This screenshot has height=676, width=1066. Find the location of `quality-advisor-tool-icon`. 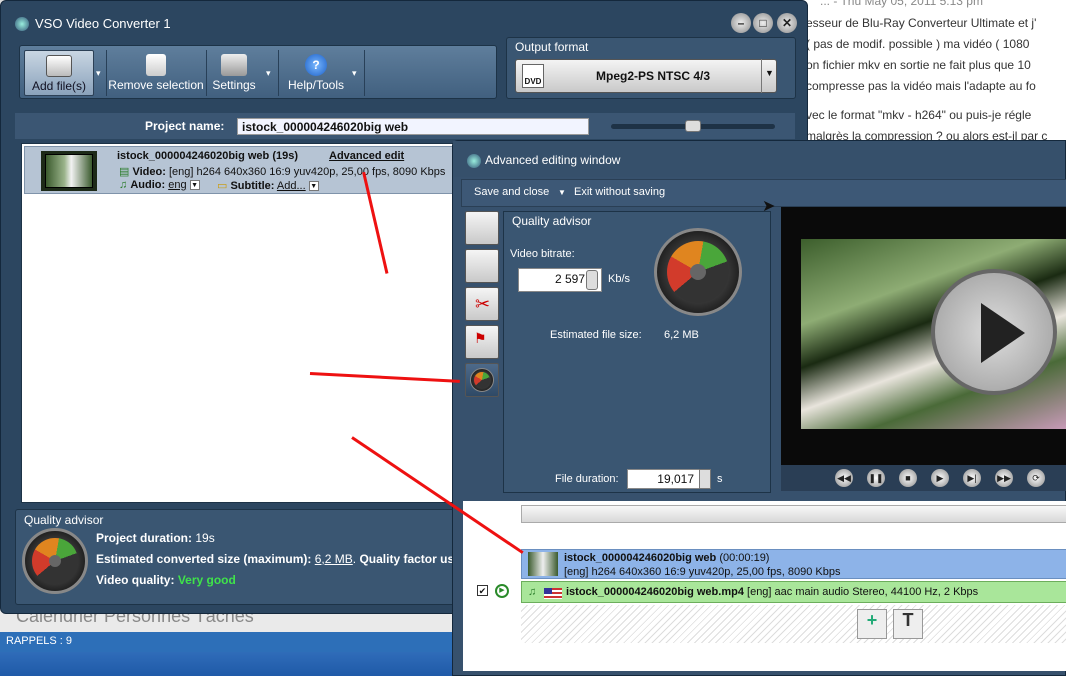

quality-advisor-tool-icon is located at coordinates (482, 380).